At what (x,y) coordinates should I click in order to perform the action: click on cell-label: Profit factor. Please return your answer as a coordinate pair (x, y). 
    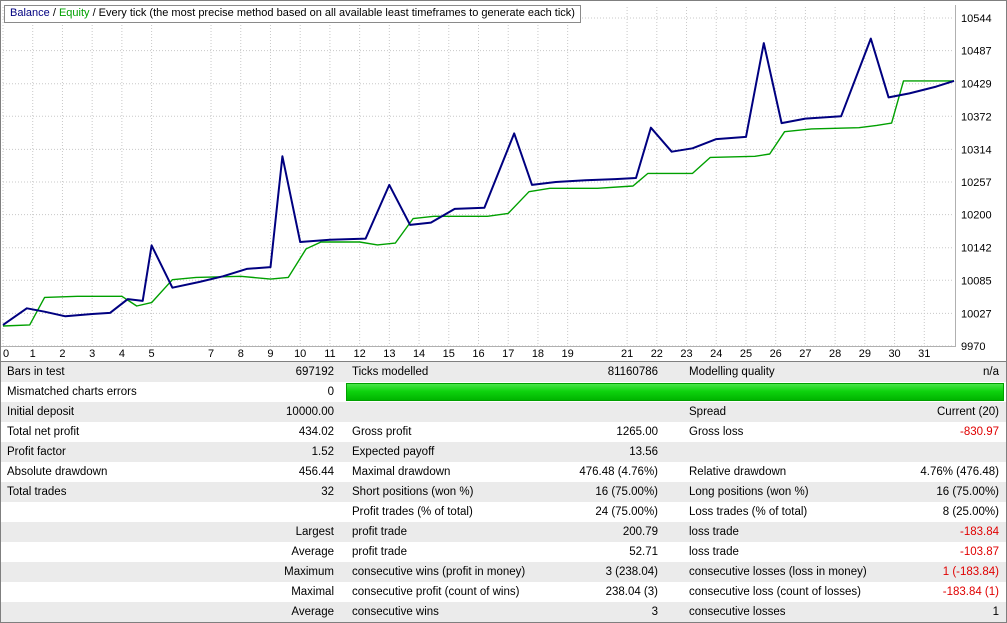
    Looking at the image, I should click on (36, 452).